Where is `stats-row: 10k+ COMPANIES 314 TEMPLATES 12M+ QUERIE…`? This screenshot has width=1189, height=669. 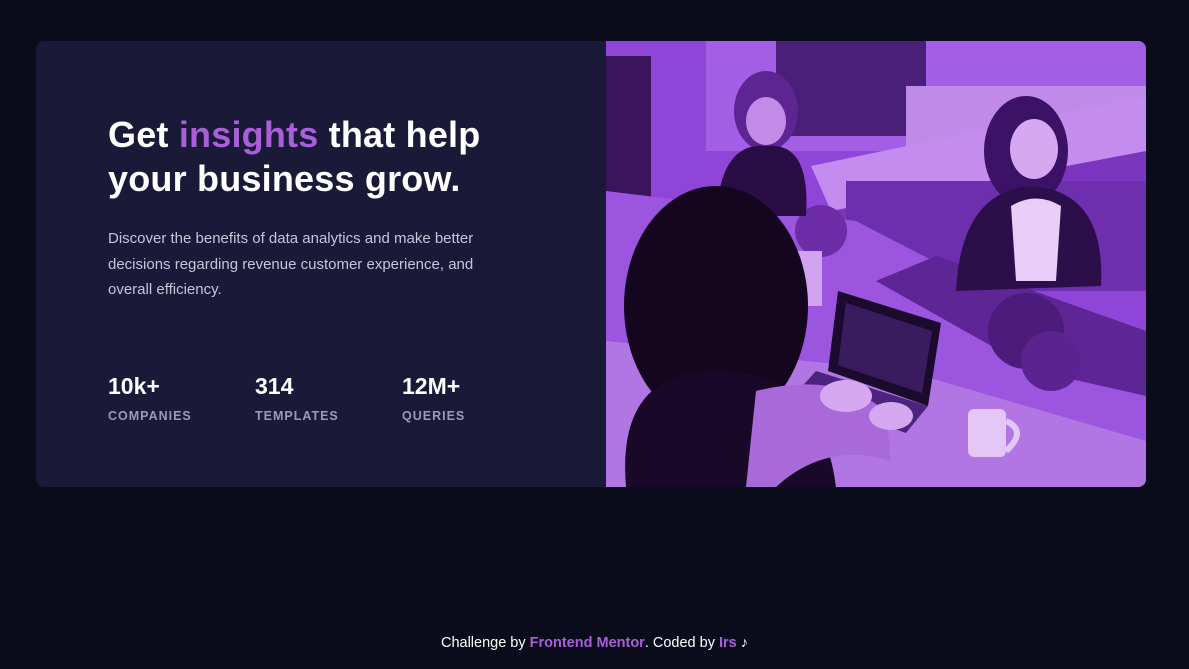 stats-row: 10k+ COMPANIES 314 TEMPLATES 12M+ QUERIE… is located at coordinates (328, 397).